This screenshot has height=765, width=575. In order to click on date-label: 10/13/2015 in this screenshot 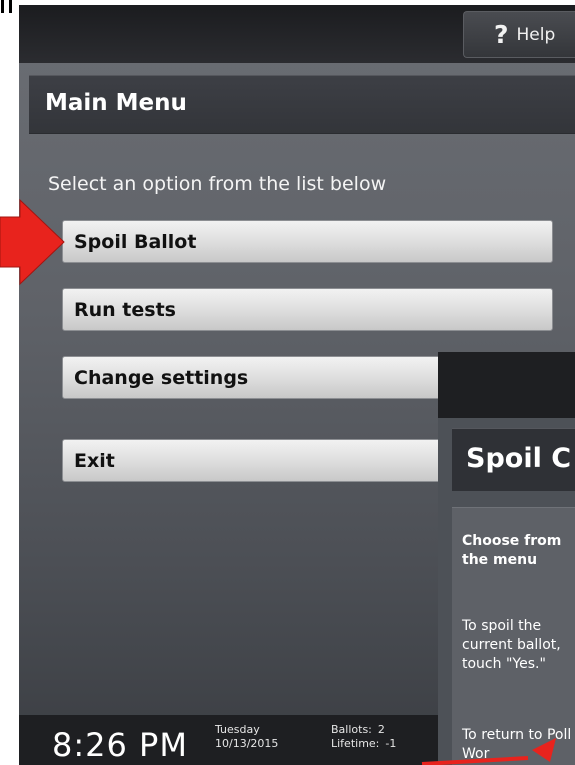, I will do `click(247, 743)`.